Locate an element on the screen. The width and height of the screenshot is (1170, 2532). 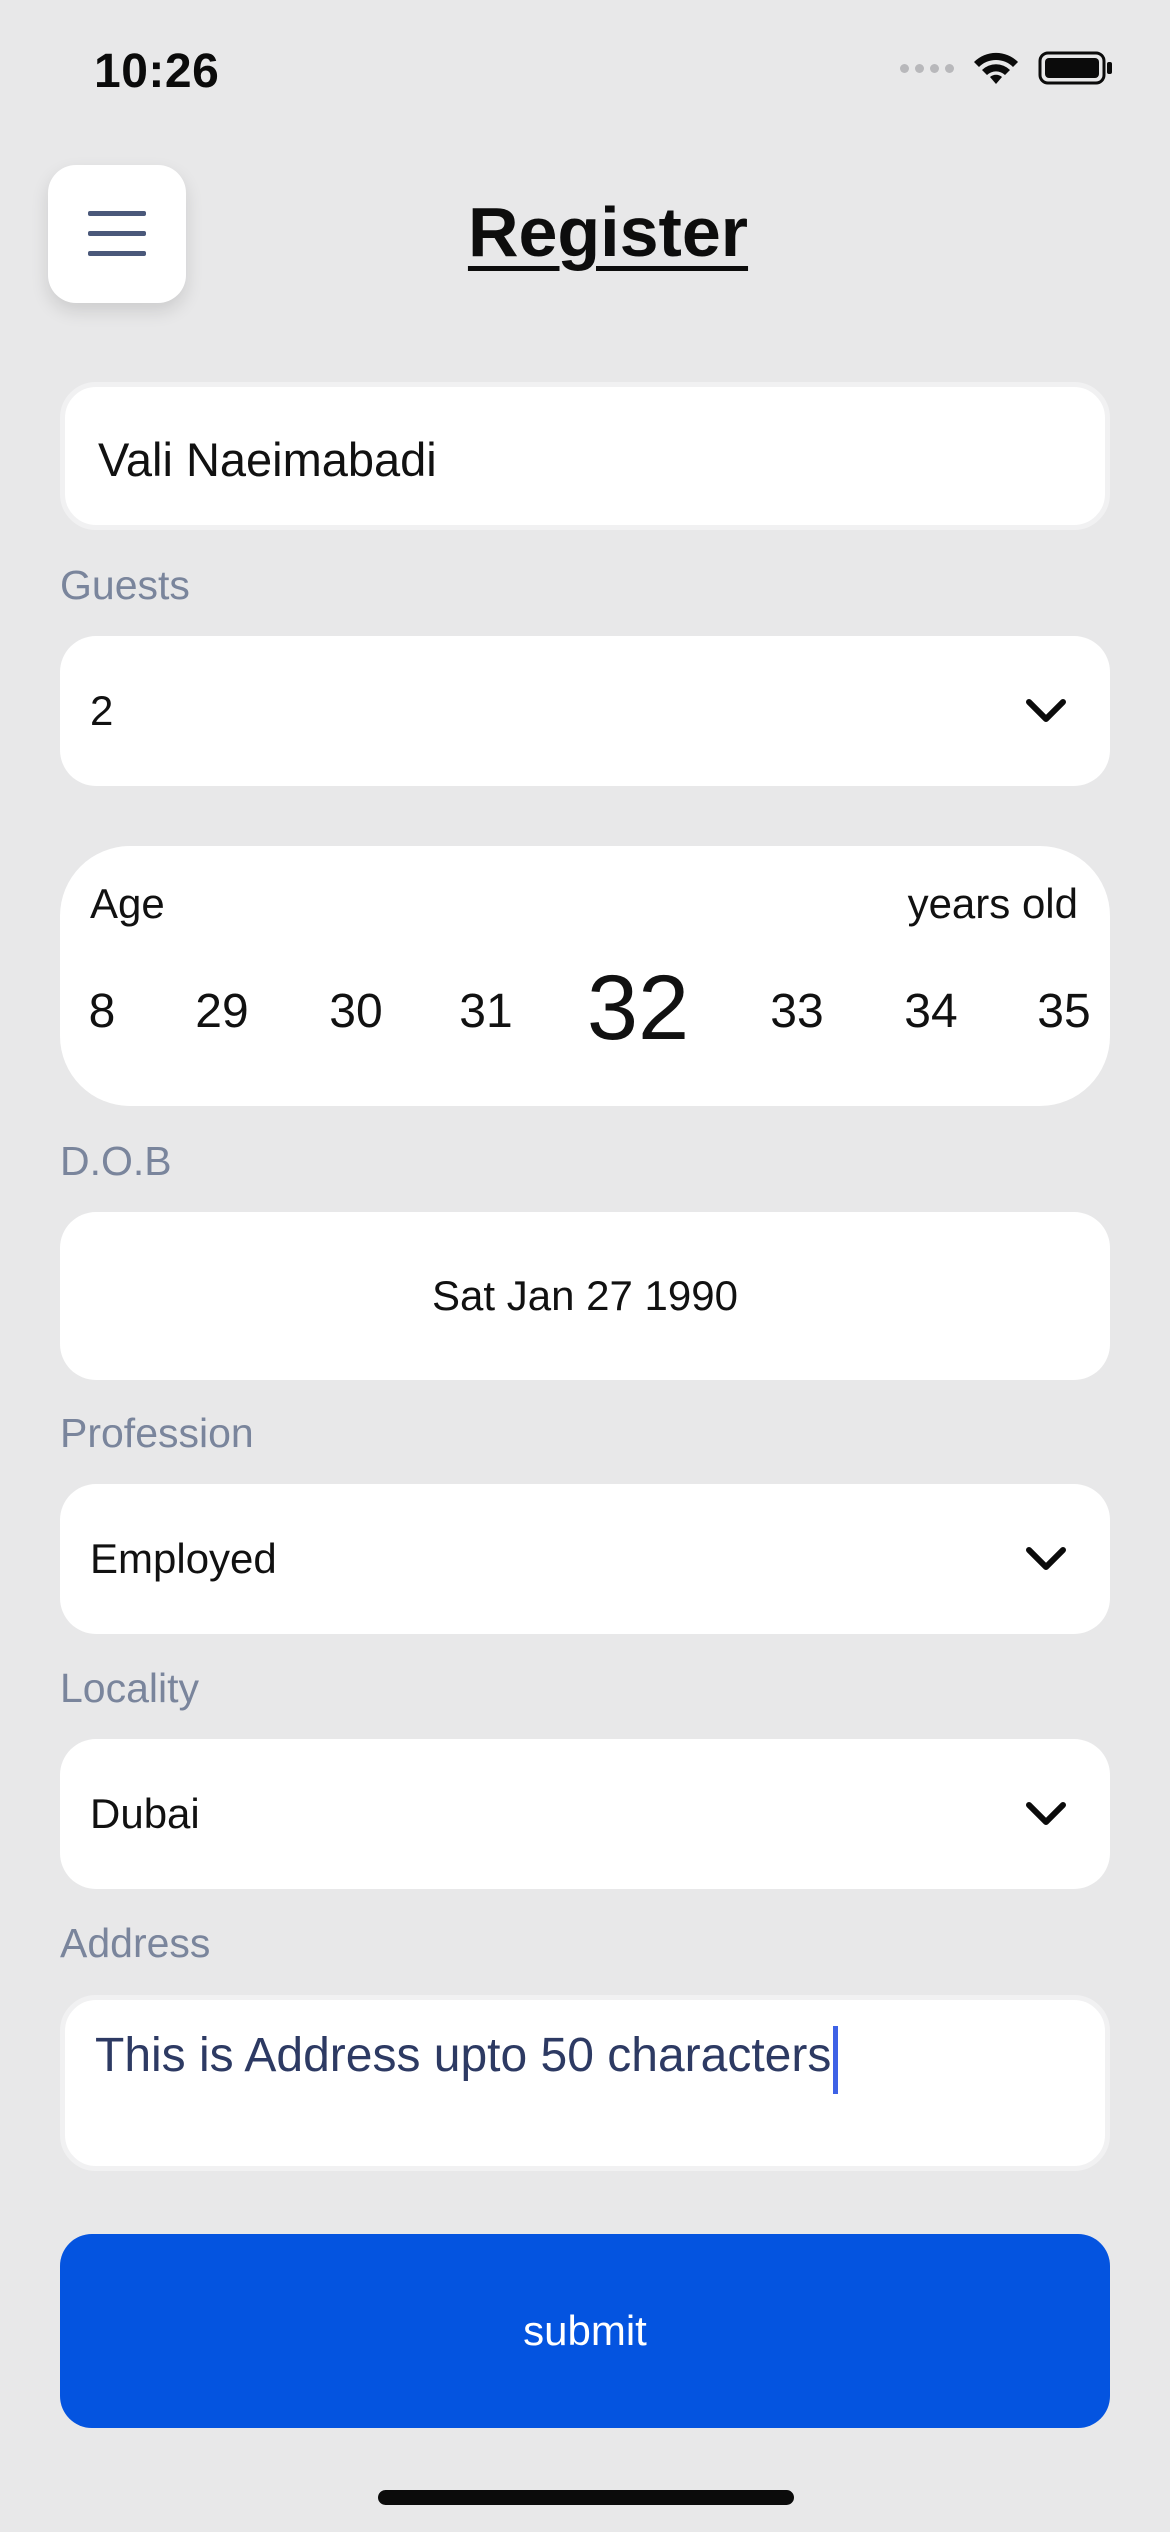
age-label: Age is located at coordinates (127, 903).